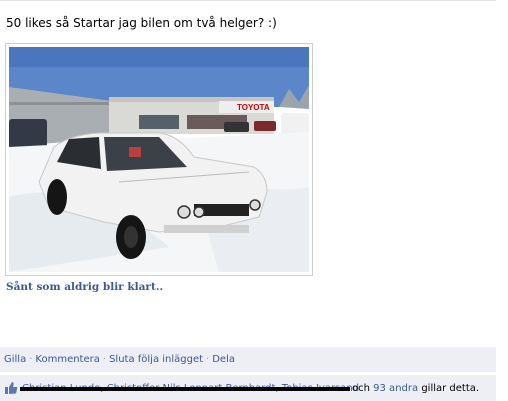  I want to click on likes-suffix: gillar detta., so click(450, 388).